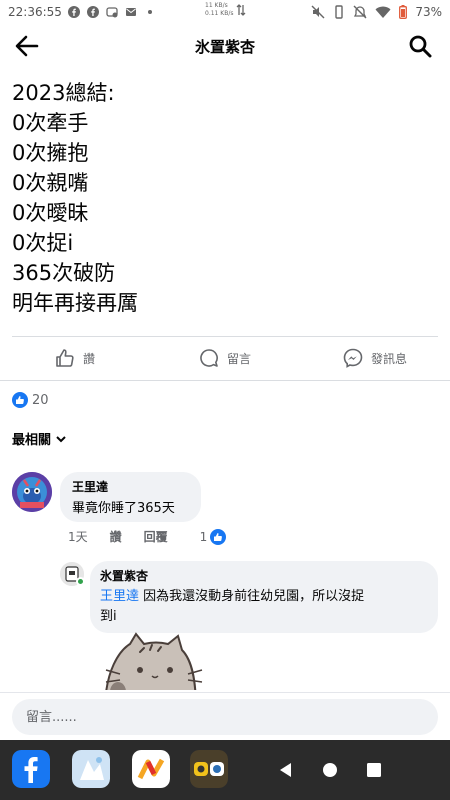 The height and width of the screenshot is (800, 450). I want to click on back-nav-button, so click(286, 770).